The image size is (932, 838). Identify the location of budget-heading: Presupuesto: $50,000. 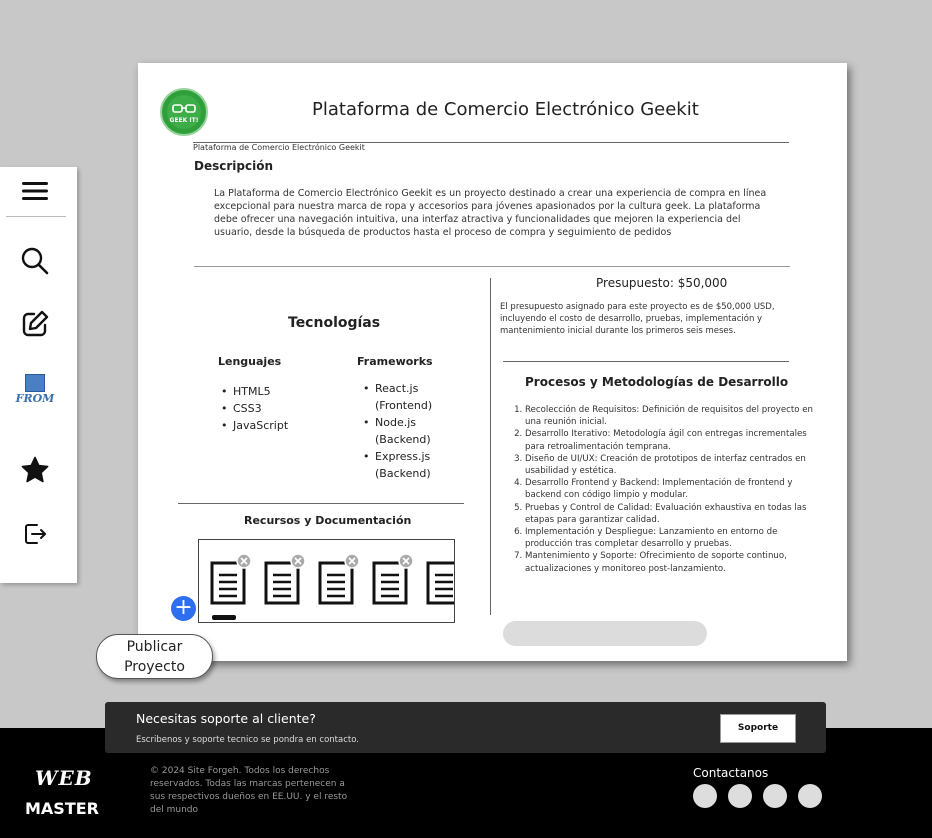
(662, 283).